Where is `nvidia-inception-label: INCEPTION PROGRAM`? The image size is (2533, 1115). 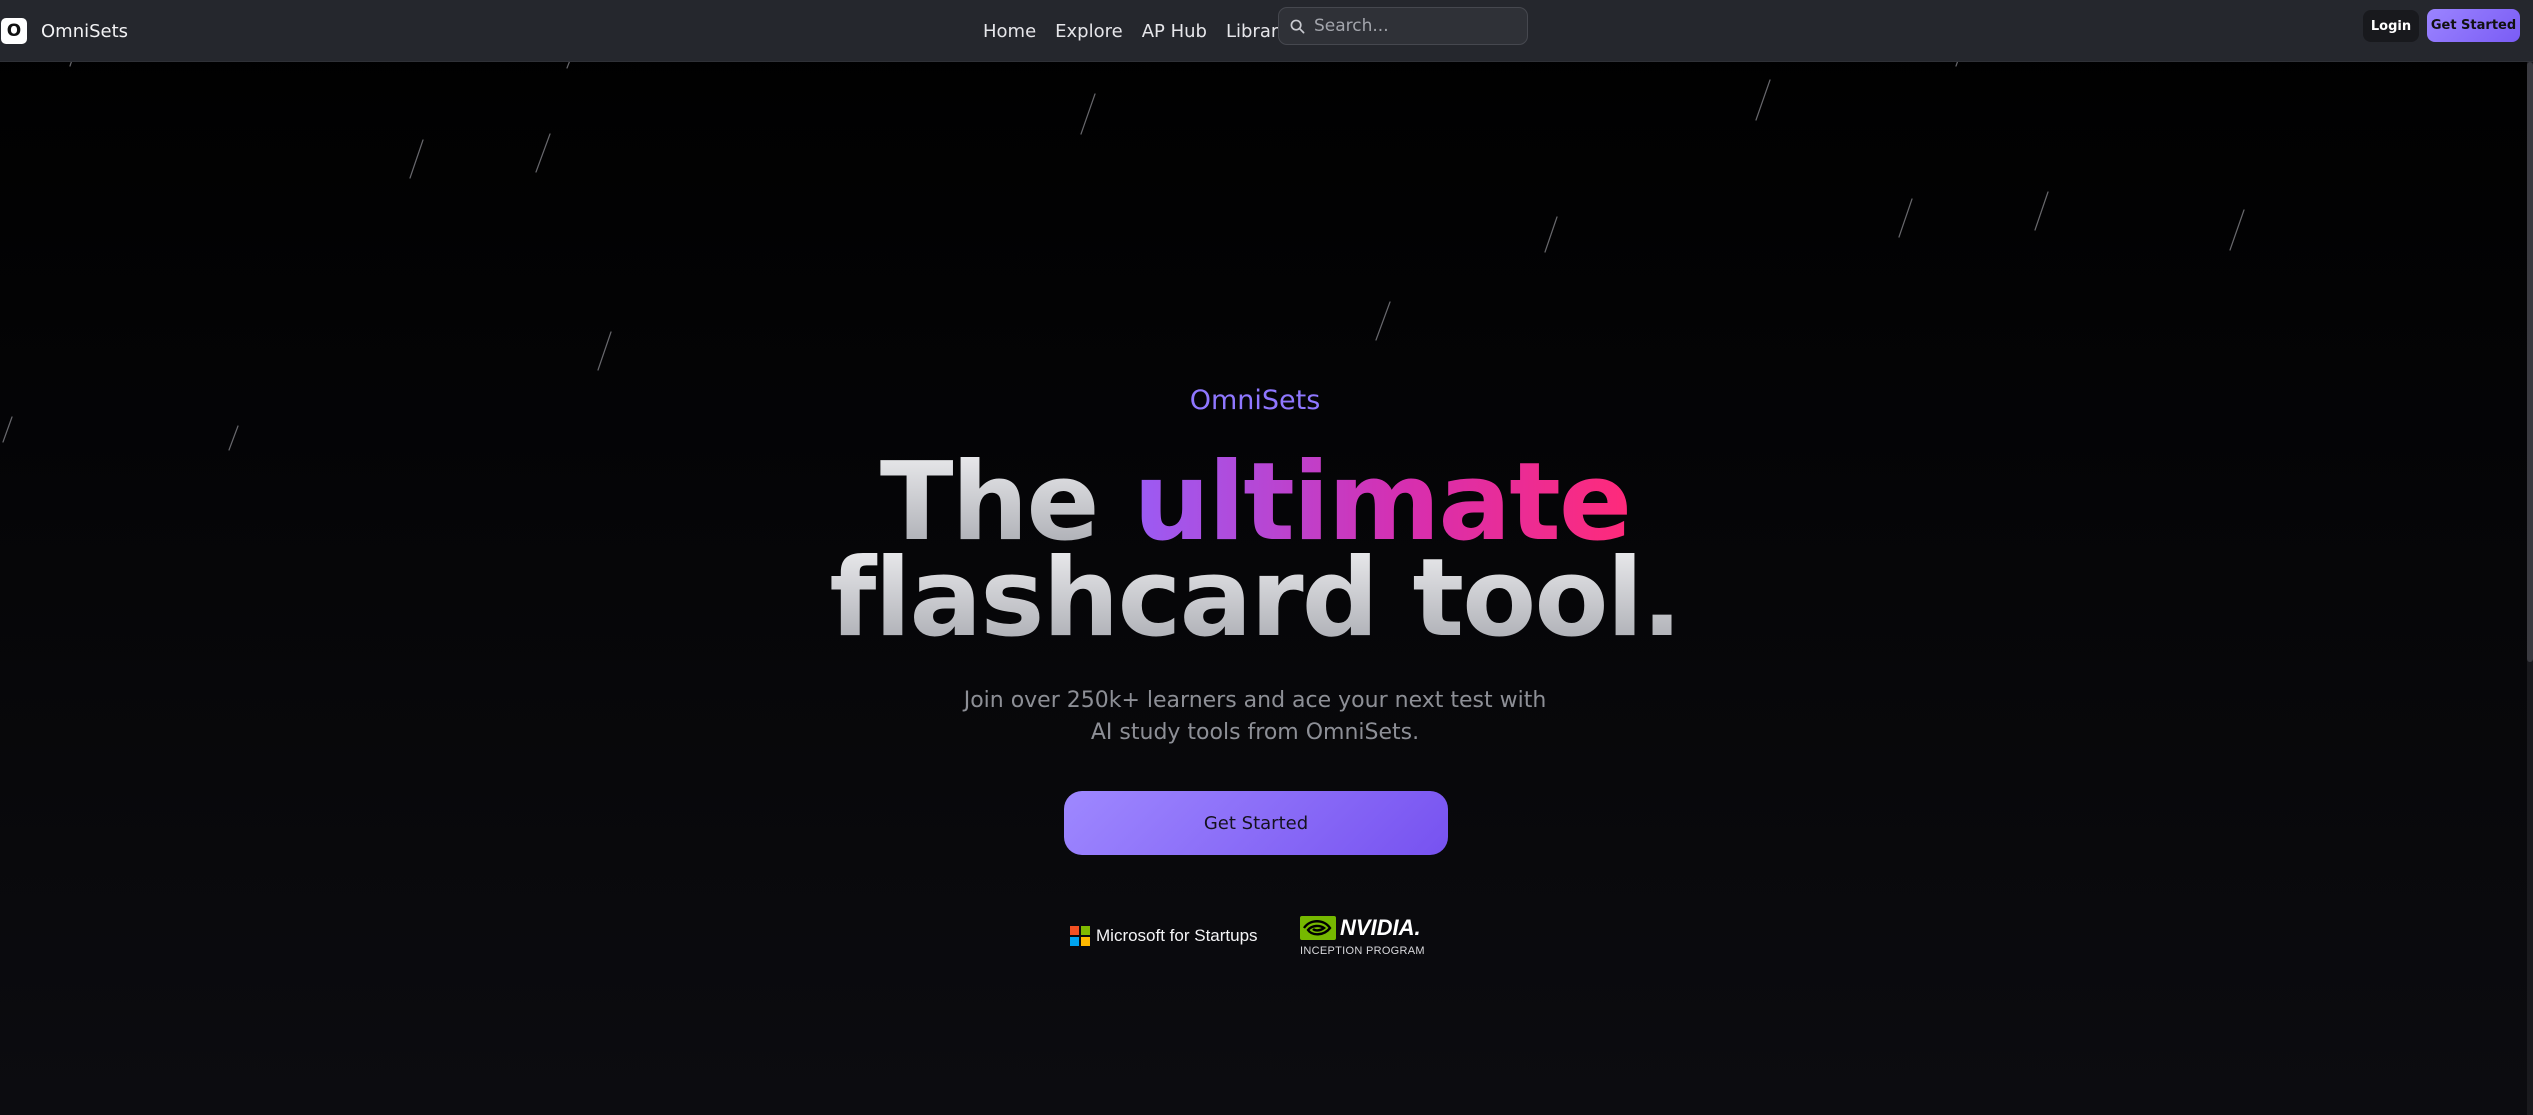
nvidia-inception-label: INCEPTION PROGRAM is located at coordinates (1362, 951).